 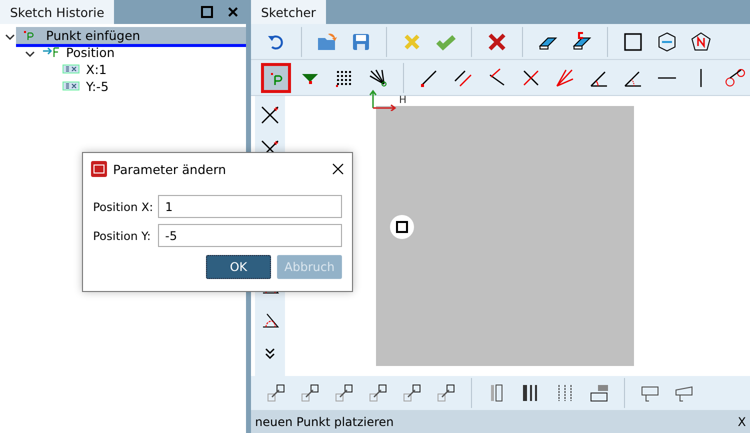 I want to click on dialog-title: Parameter ändern, so click(x=169, y=169).